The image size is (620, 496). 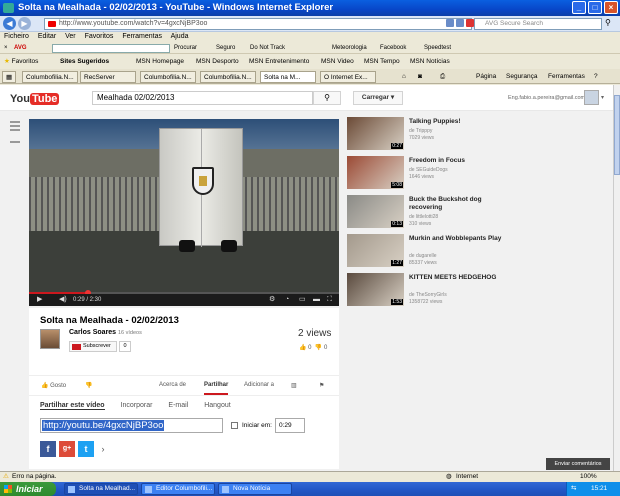 What do you see at coordinates (566, 76) in the screenshot?
I see `tools-menu: Ferramentas` at bounding box center [566, 76].